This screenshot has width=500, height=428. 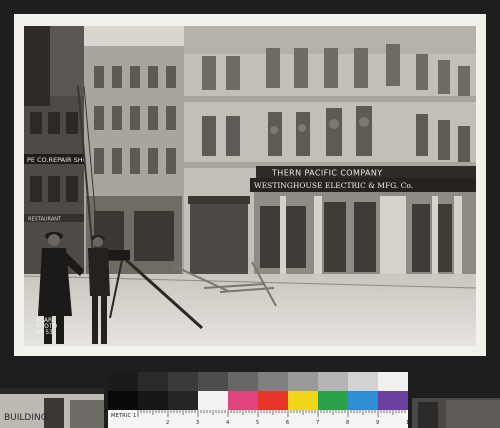 I want to click on adjacent-frame-text: BUILDING, so click(x=26, y=418).